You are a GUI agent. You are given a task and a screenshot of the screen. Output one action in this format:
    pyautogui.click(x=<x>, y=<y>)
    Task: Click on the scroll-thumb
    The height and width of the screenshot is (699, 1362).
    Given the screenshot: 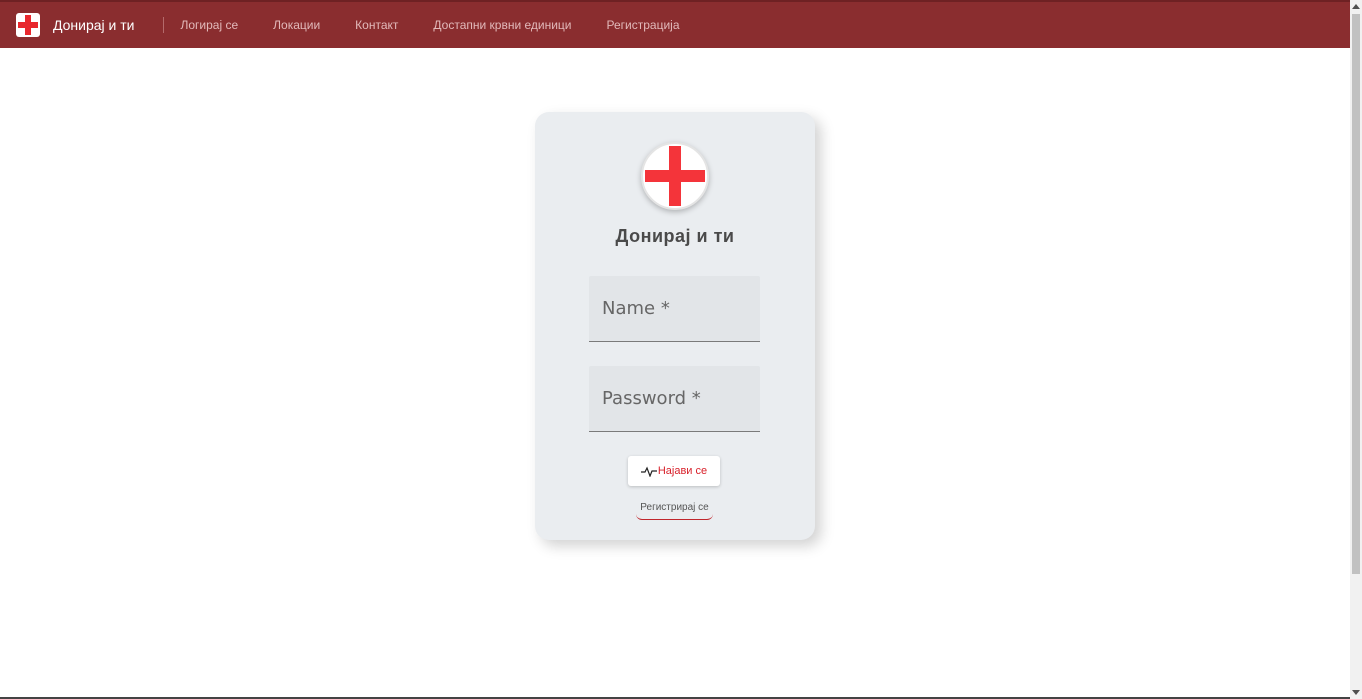 What is the action you would take?
    pyautogui.click(x=1356, y=294)
    